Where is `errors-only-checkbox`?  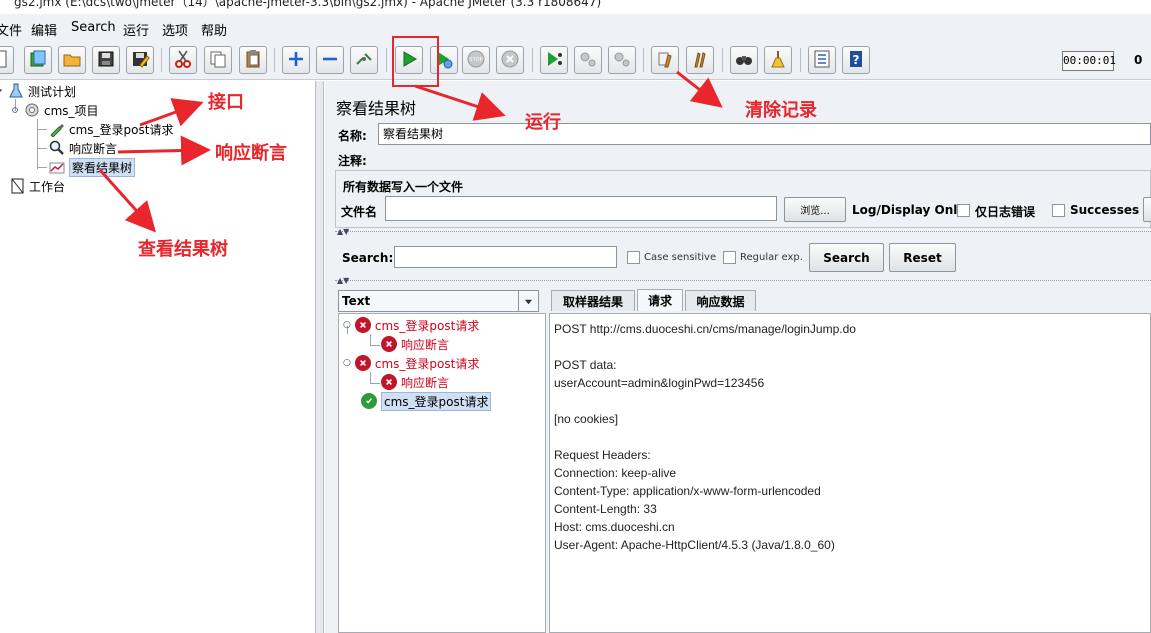 errors-only-checkbox is located at coordinates (963, 210).